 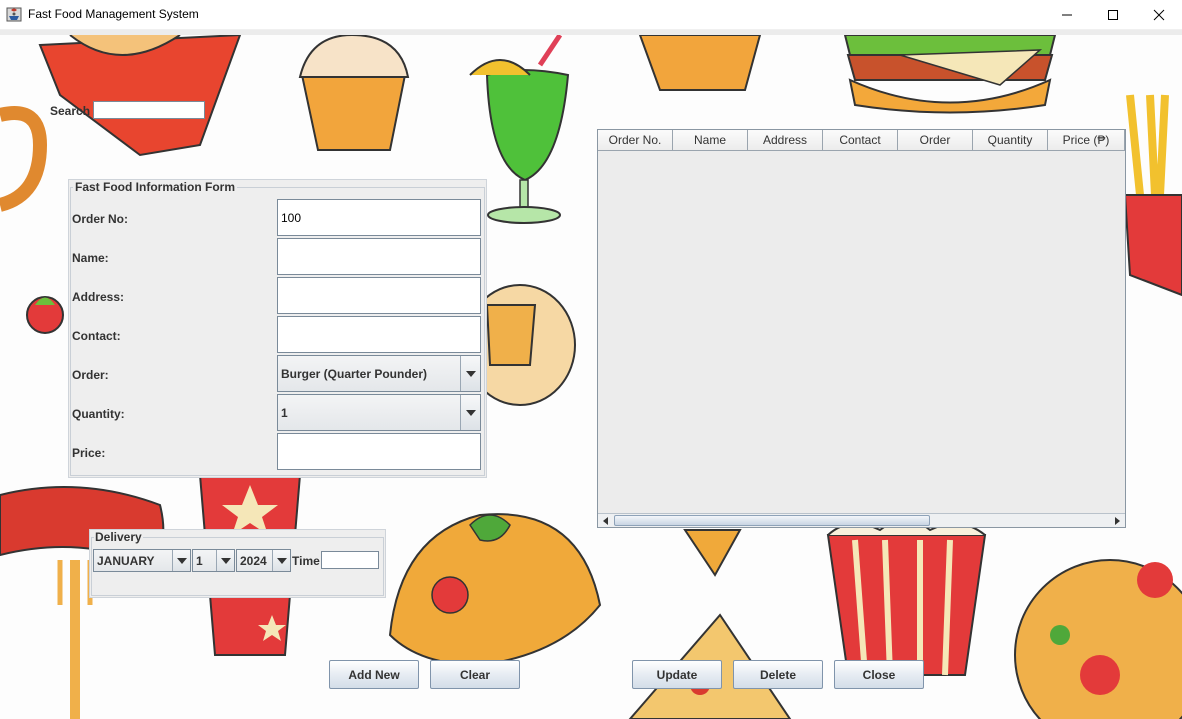 What do you see at coordinates (96, 336) in the screenshot?
I see `contact-label: Contact:` at bounding box center [96, 336].